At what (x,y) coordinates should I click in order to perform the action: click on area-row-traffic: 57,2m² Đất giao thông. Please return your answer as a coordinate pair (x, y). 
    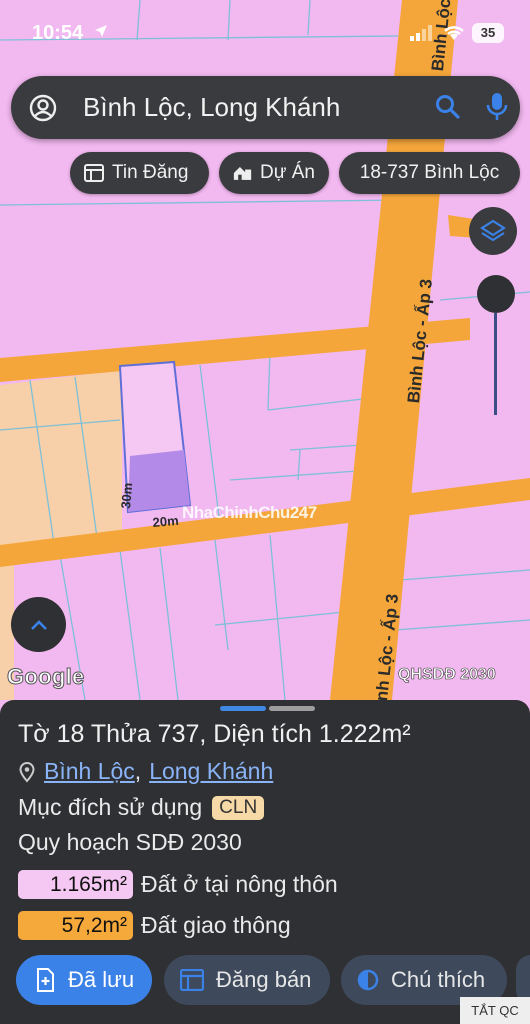
    Looking at the image, I should click on (154, 925).